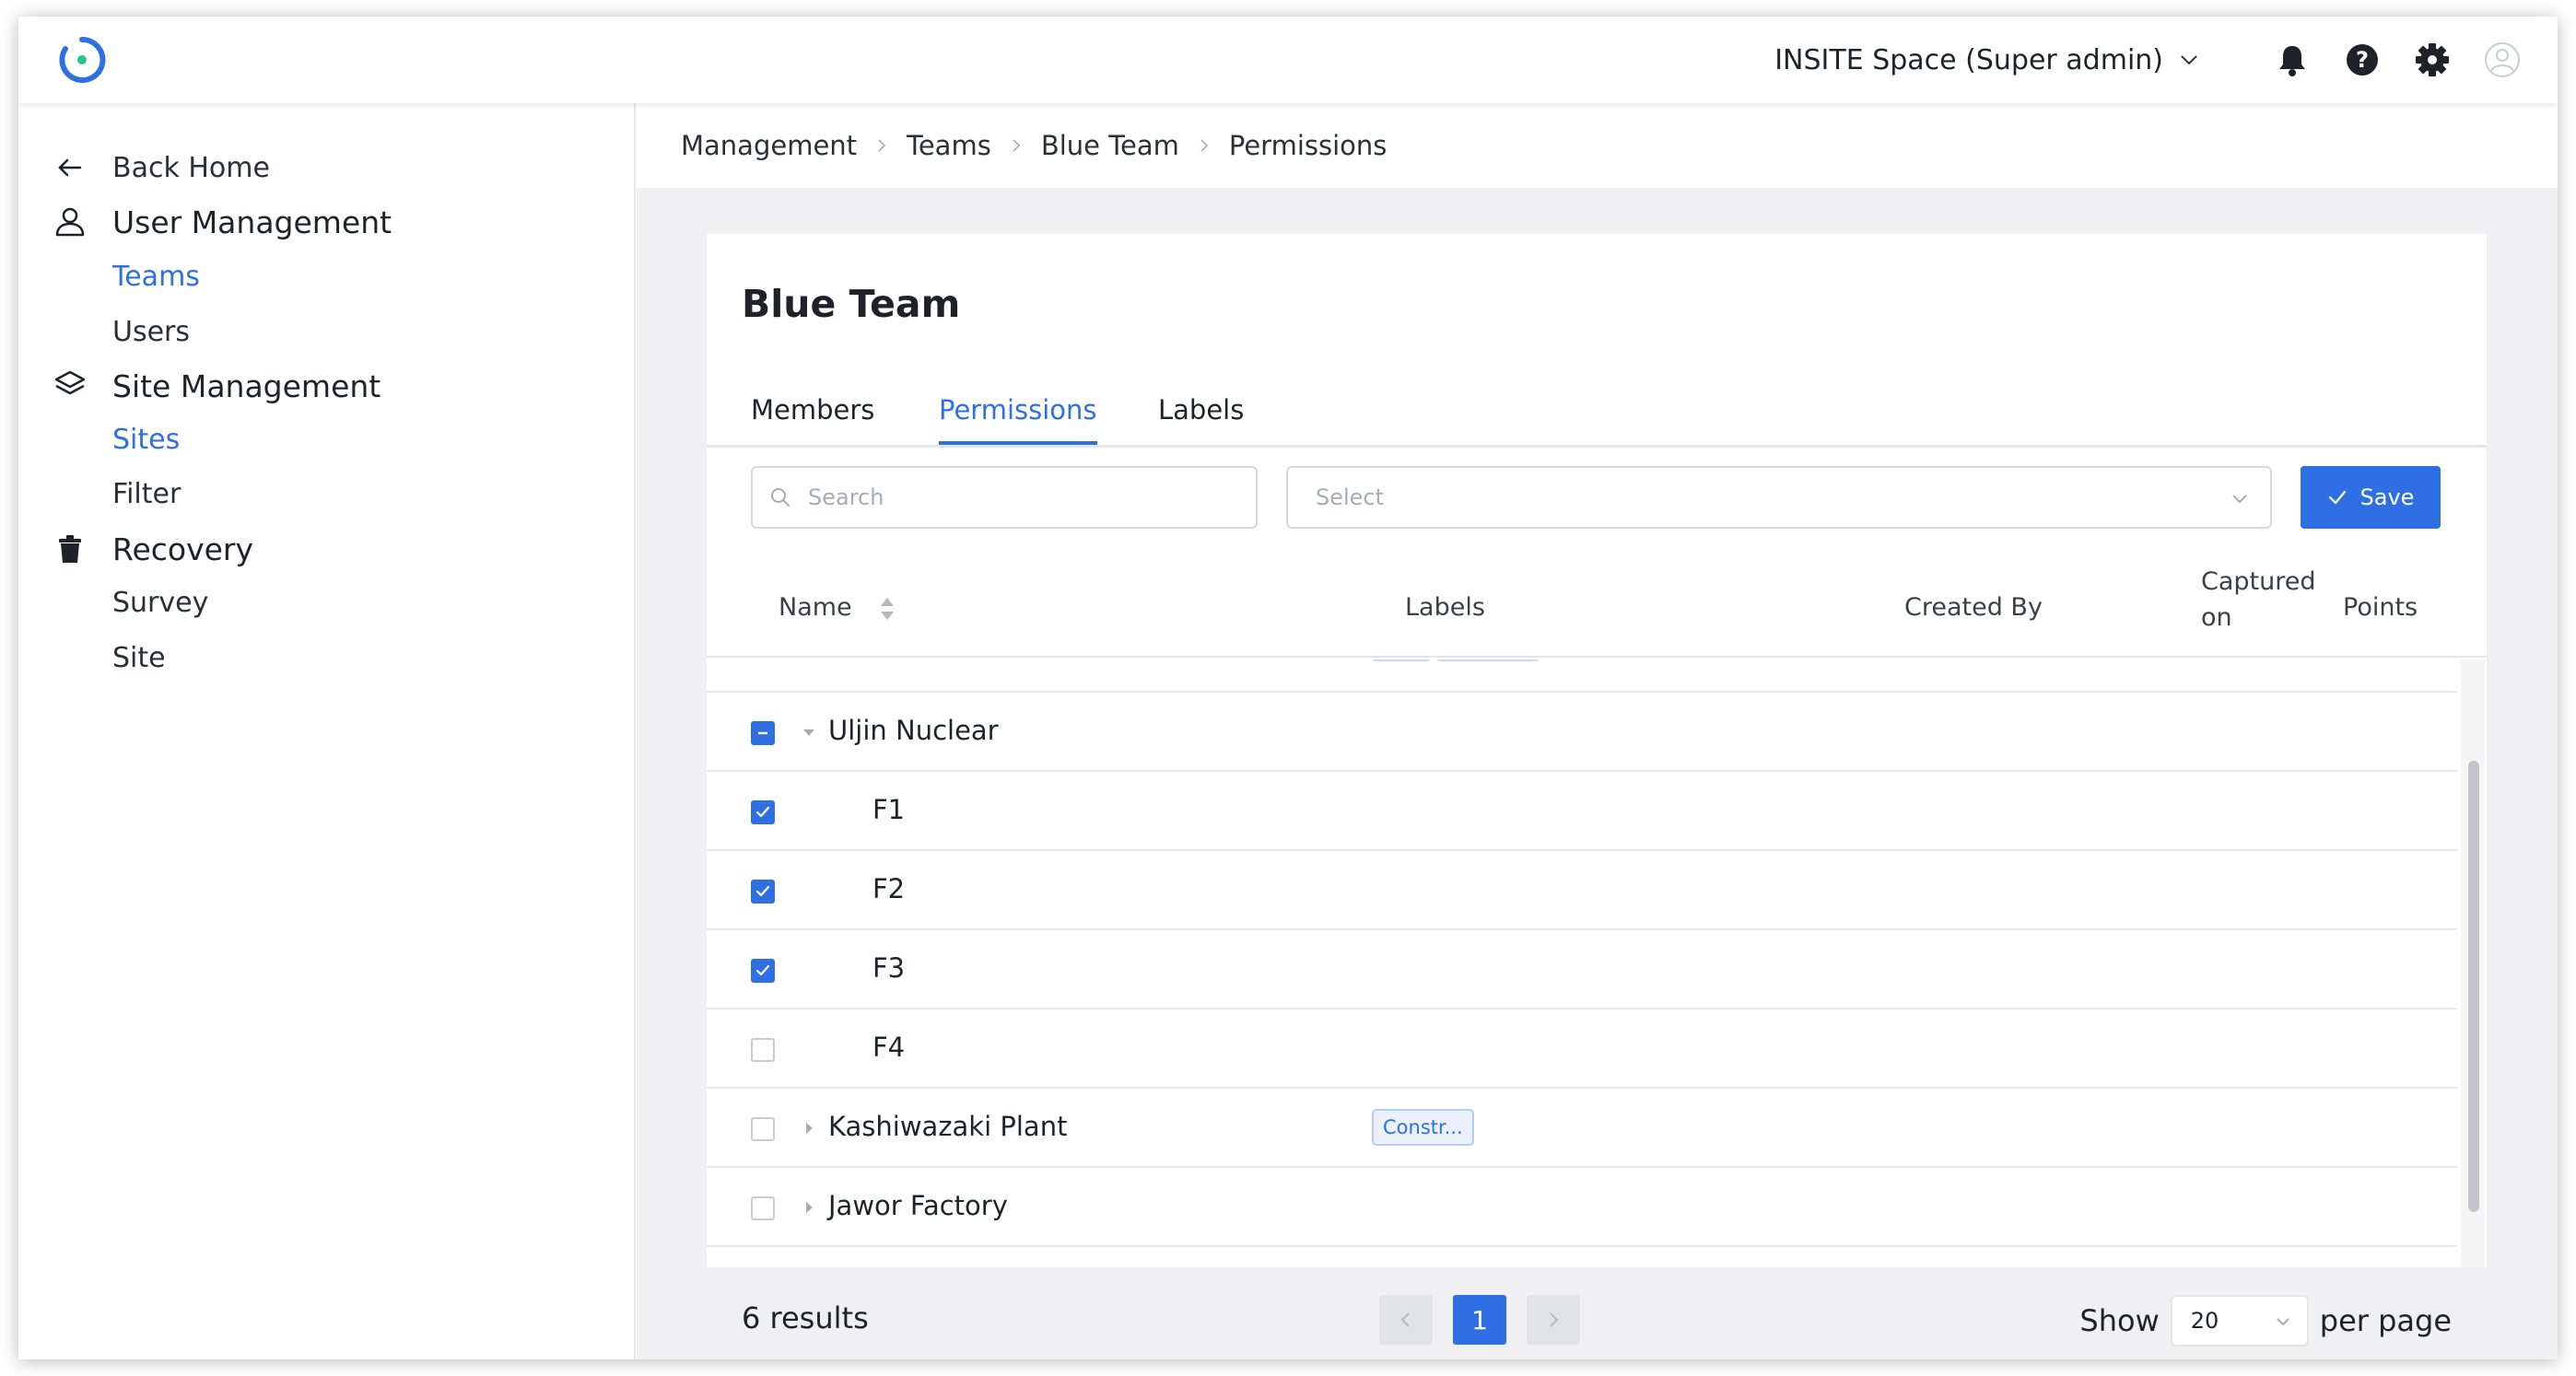 The width and height of the screenshot is (2576, 1376). I want to click on next-page-button, so click(1553, 1320).